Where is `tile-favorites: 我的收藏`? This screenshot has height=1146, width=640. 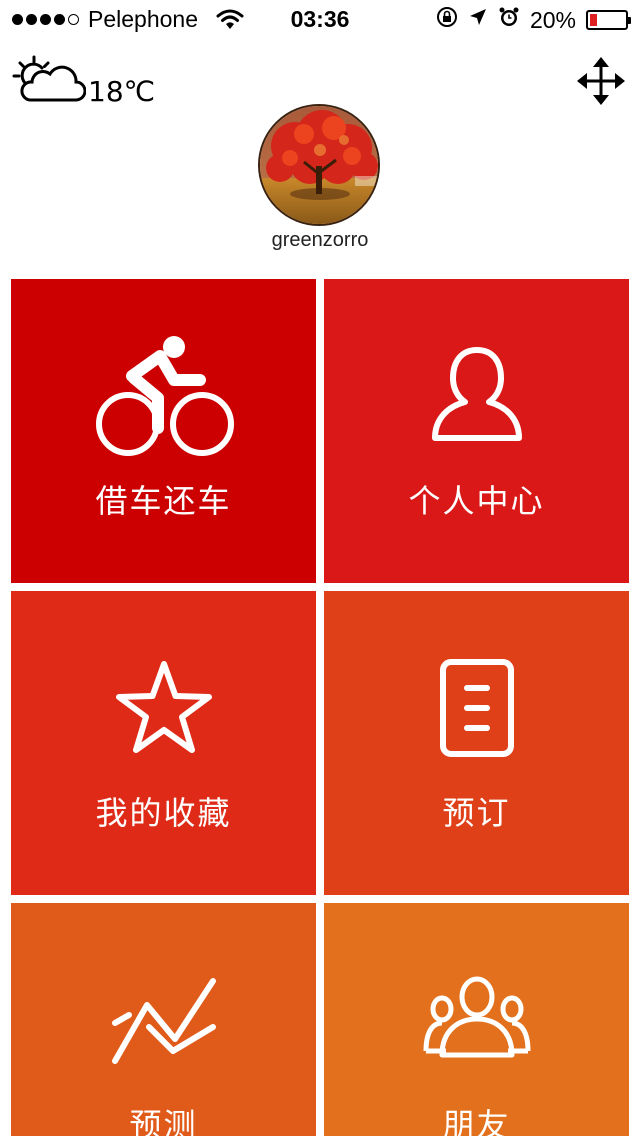
tile-favorites: 我的收藏 is located at coordinates (163, 743).